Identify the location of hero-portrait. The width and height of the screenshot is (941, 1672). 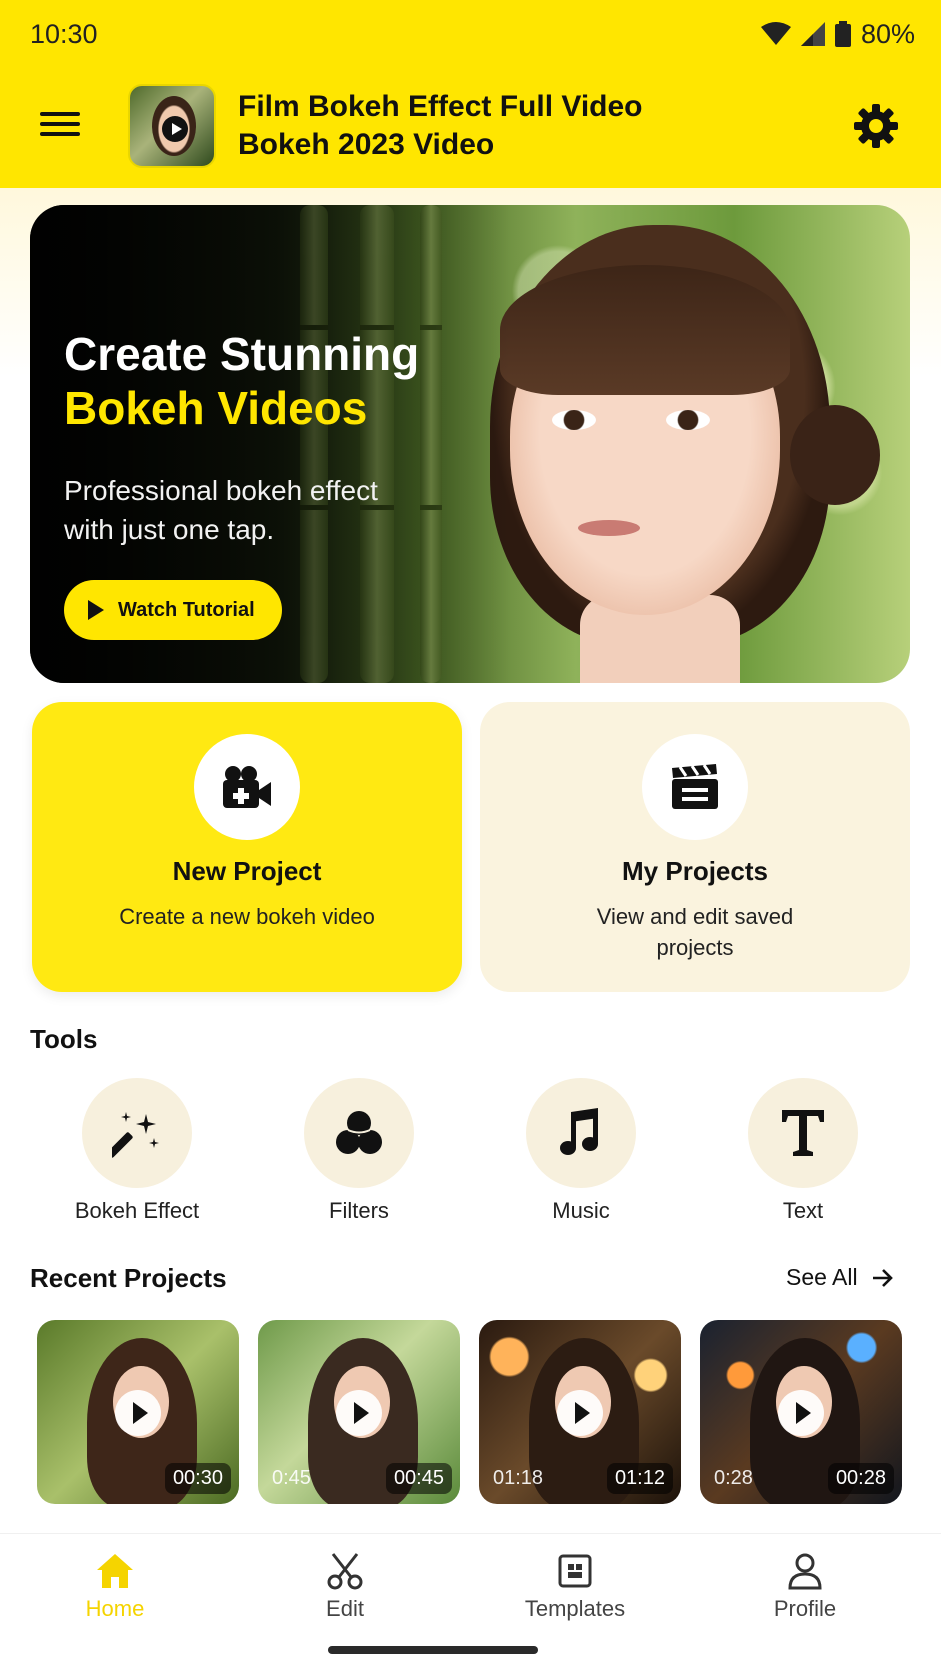
(700, 449).